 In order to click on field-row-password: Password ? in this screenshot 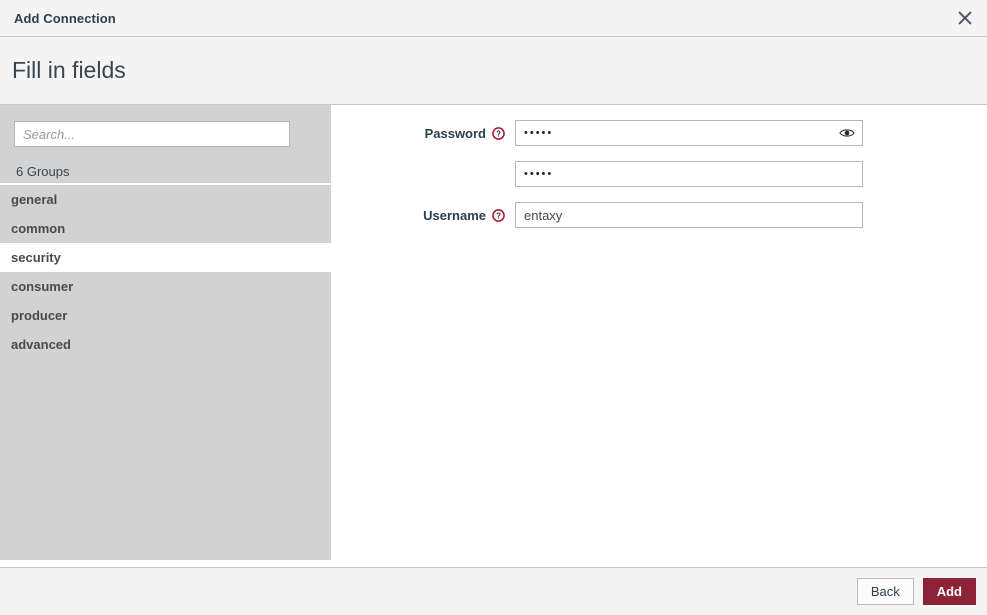, I will do `click(659, 133)`.